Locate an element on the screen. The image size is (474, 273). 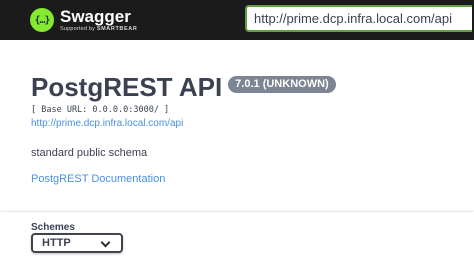
base-url: [ Base URL: 0.0.0.0:3000/ ] is located at coordinates (100, 110).